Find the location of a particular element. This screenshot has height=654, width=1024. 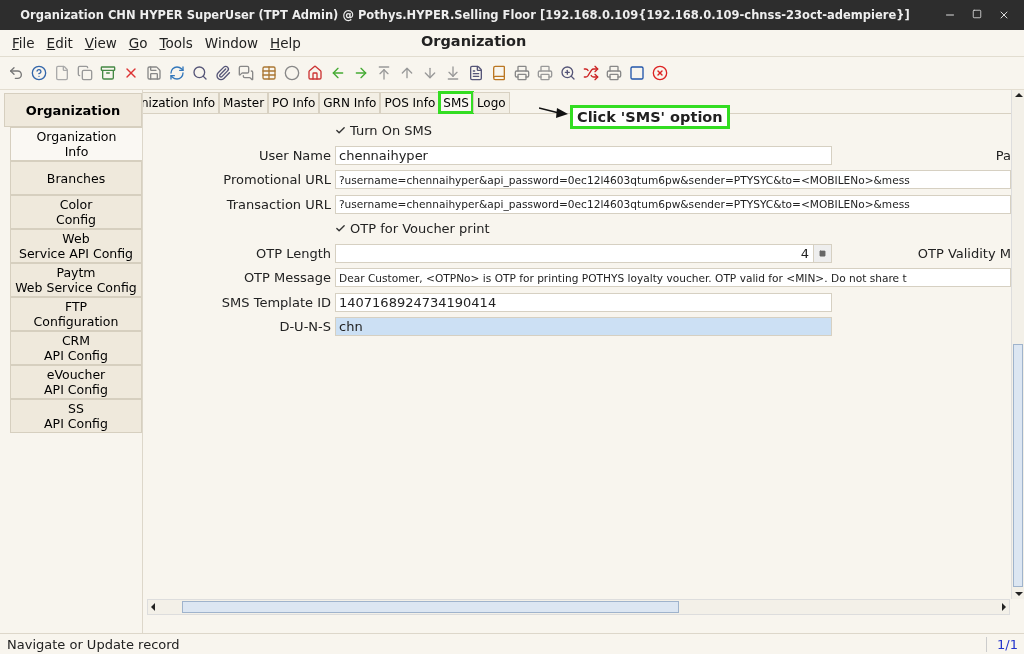

copy-icon is located at coordinates (85, 73).